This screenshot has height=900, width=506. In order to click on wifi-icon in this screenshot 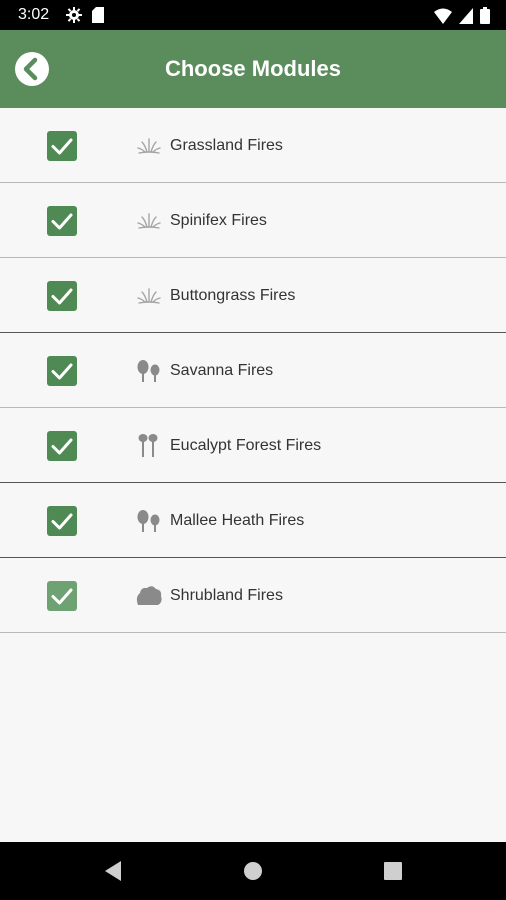, I will do `click(443, 18)`.